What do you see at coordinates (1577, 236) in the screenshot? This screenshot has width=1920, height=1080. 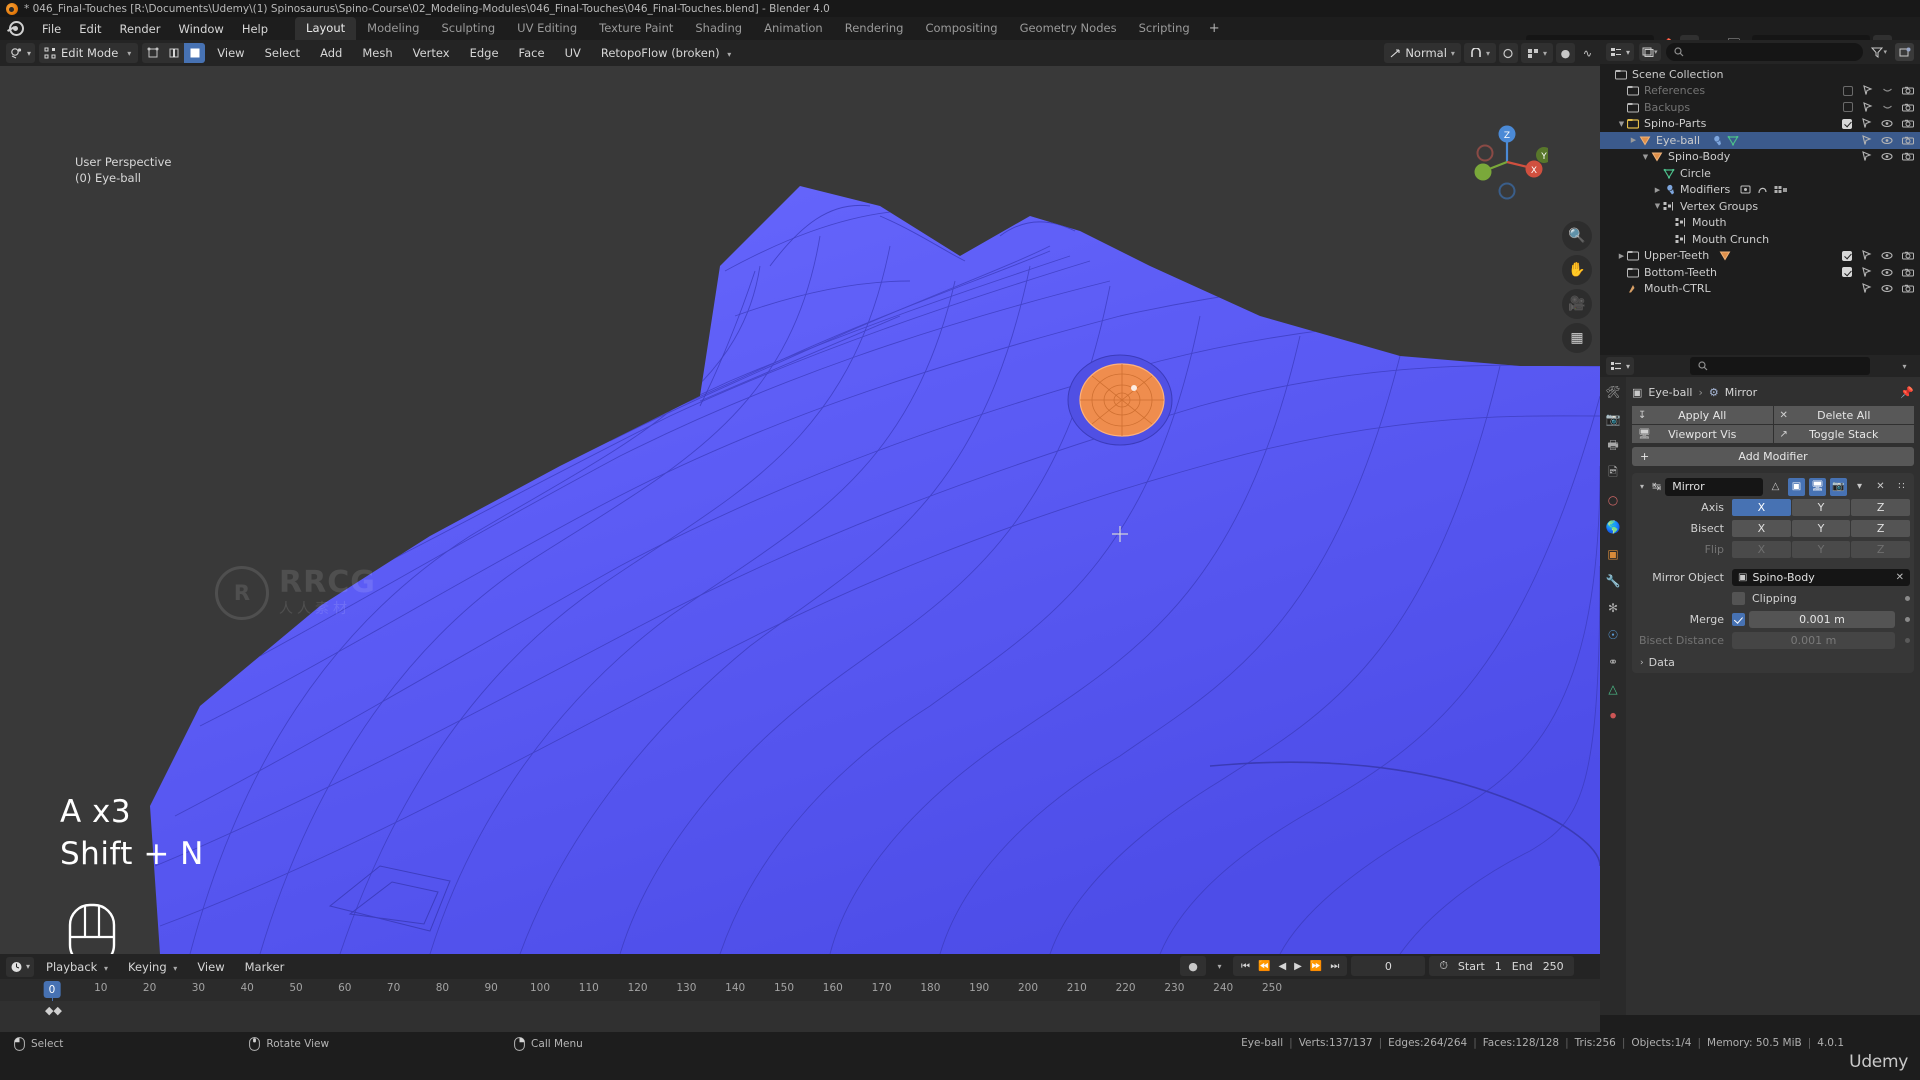 I see `zoom-icon: 🔍` at bounding box center [1577, 236].